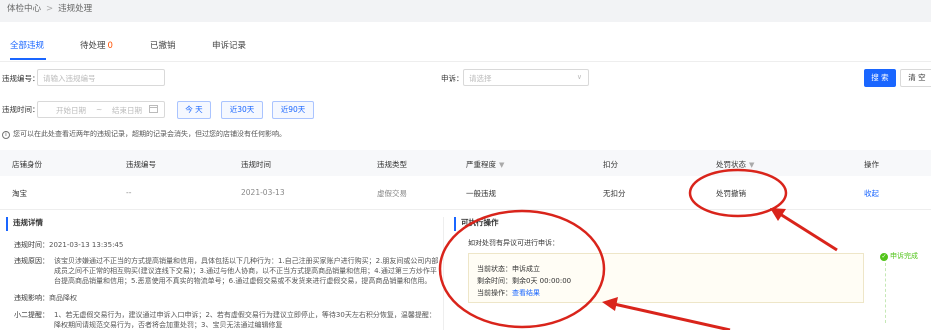  I want to click on collapse-link: 收起, so click(871, 193).